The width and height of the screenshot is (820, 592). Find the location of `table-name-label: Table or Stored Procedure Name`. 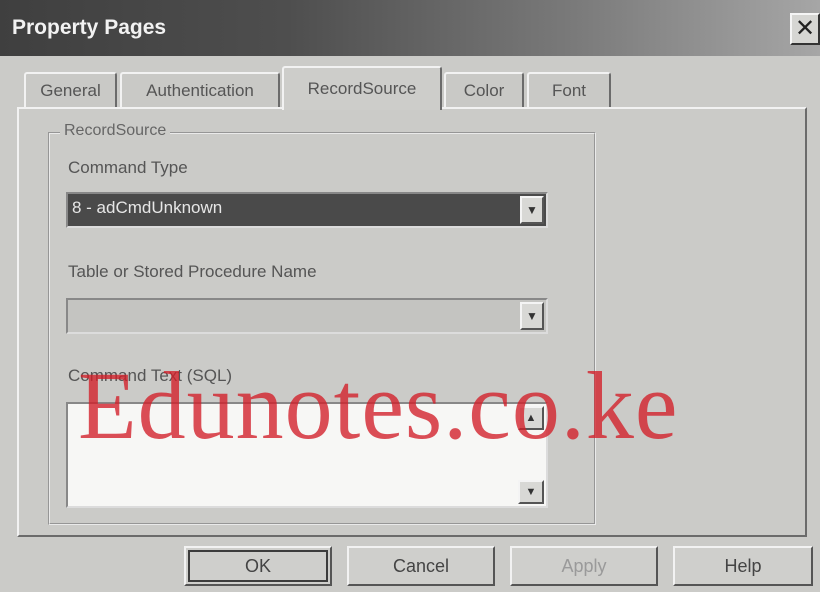

table-name-label: Table or Stored Procedure Name is located at coordinates (192, 271).